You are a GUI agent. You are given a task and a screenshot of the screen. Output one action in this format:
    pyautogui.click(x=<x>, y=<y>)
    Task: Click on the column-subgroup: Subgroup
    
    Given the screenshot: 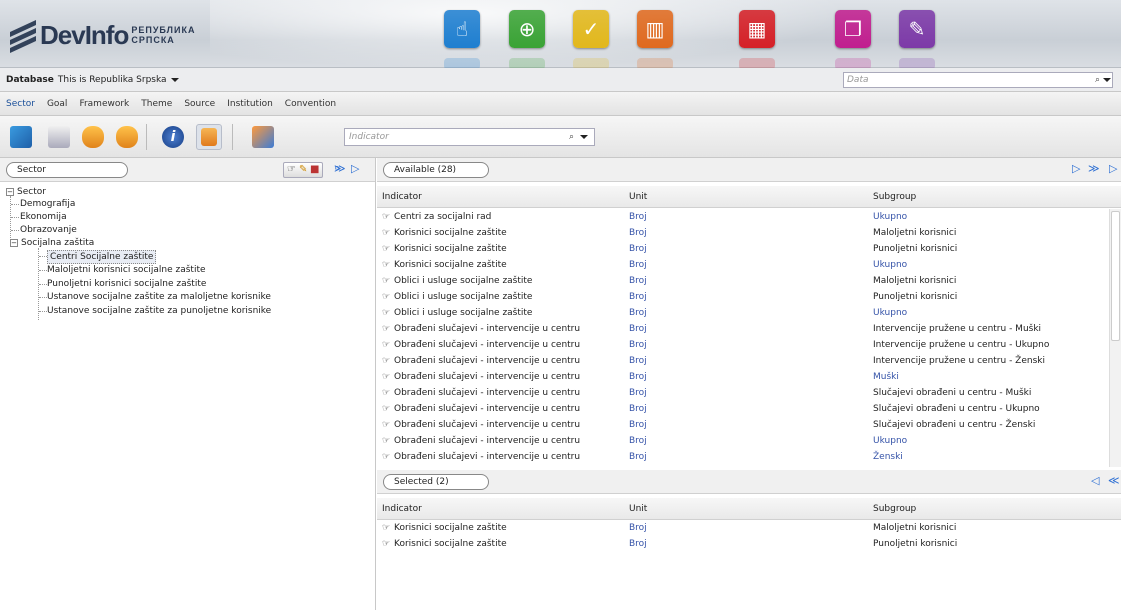 What is the action you would take?
    pyautogui.click(x=894, y=197)
    